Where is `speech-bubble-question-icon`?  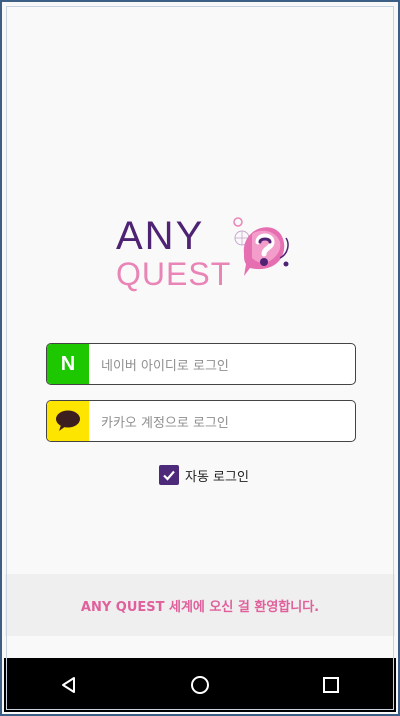
speech-bubble-question-icon is located at coordinates (261, 246).